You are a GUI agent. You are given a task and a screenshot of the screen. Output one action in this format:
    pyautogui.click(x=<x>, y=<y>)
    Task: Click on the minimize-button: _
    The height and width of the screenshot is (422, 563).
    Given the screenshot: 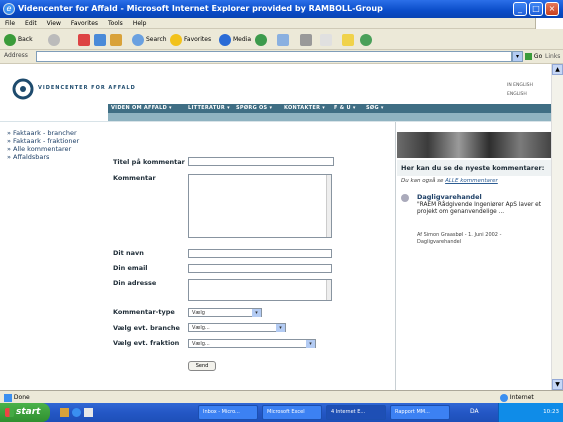 What is the action you would take?
    pyautogui.click(x=520, y=9)
    